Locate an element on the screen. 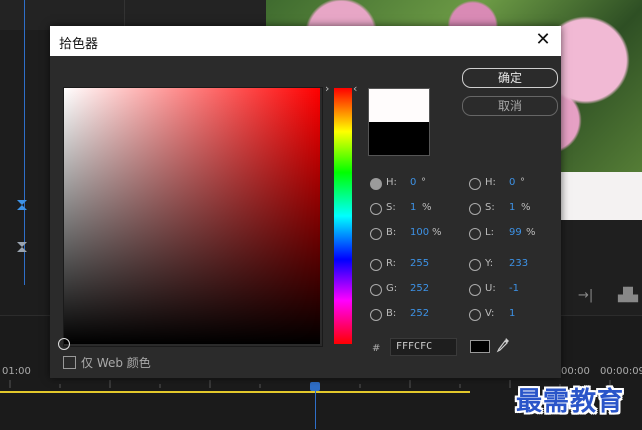 This screenshot has height=430, width=642. field-value: 100 is located at coordinates (419, 232).